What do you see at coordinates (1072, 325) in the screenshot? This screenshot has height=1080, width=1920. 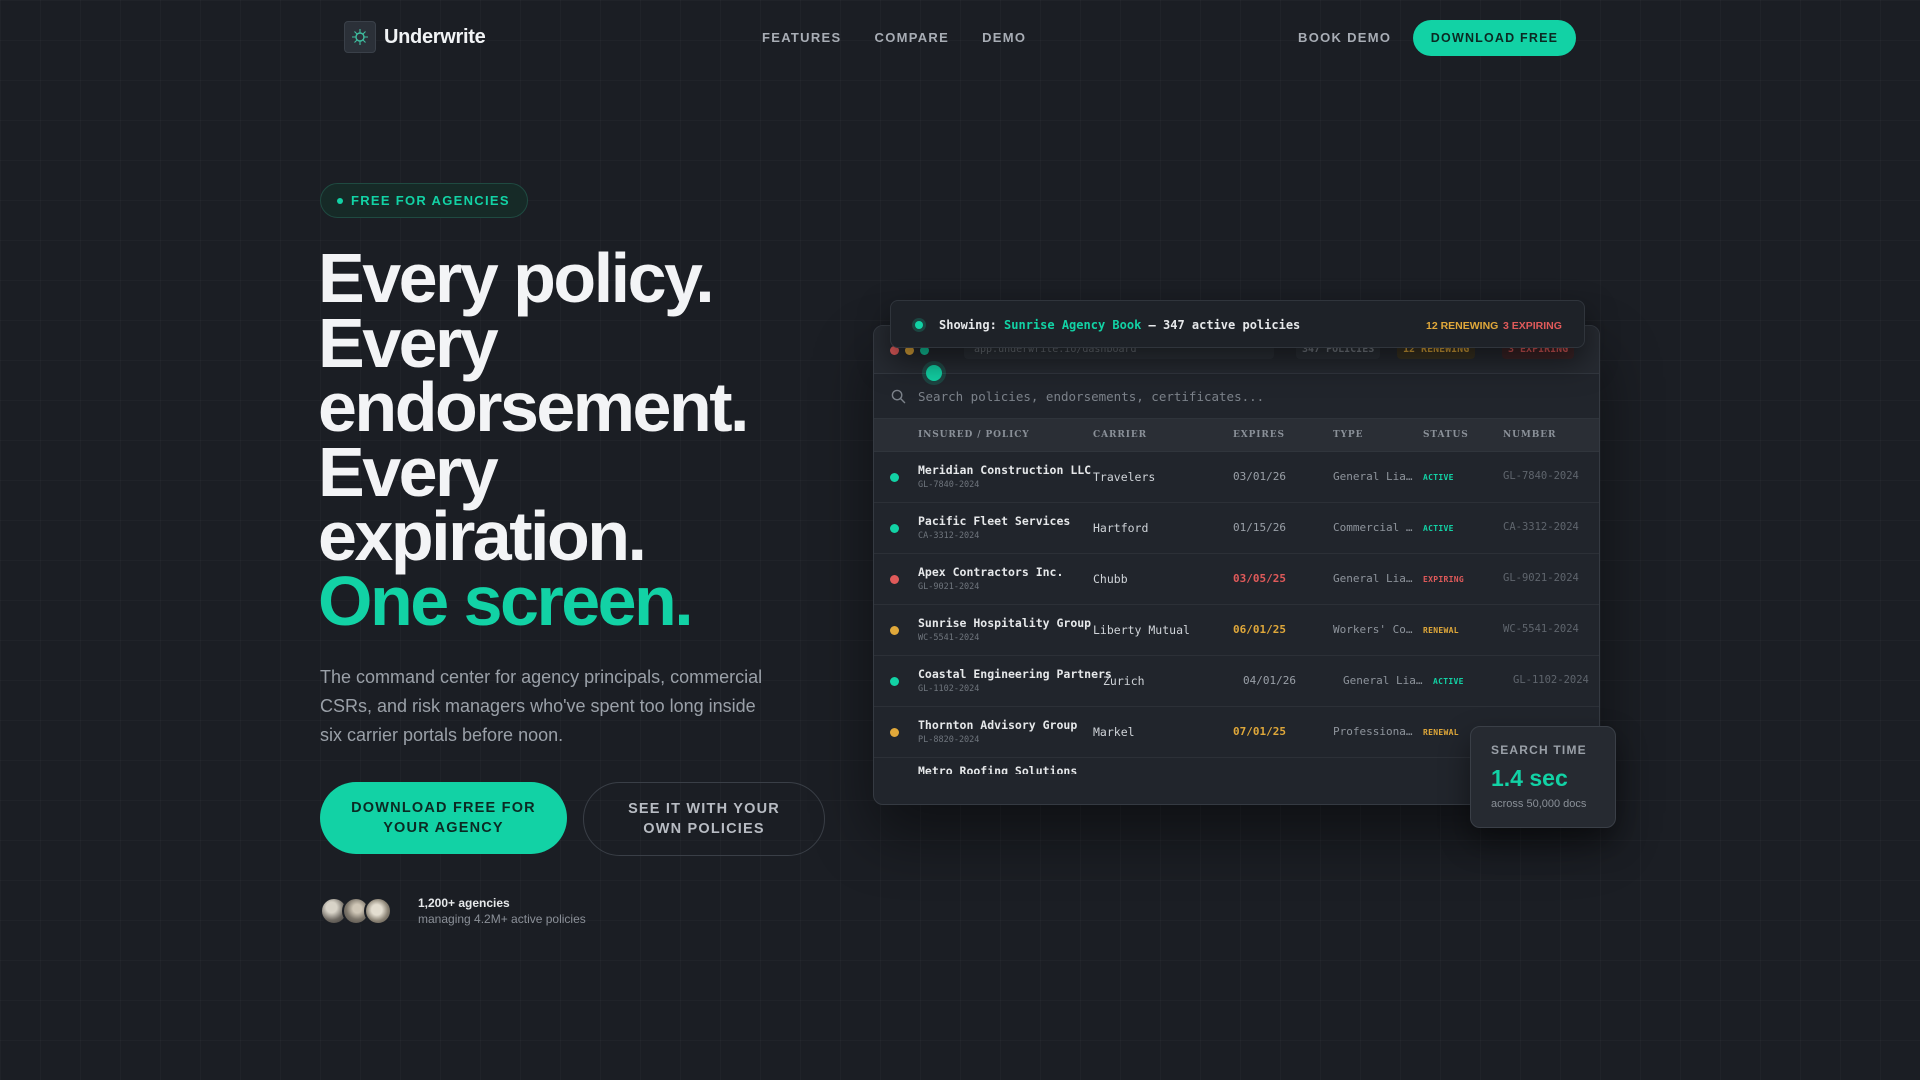 I see `agency-book-name: Sunrise Agency Book` at bounding box center [1072, 325].